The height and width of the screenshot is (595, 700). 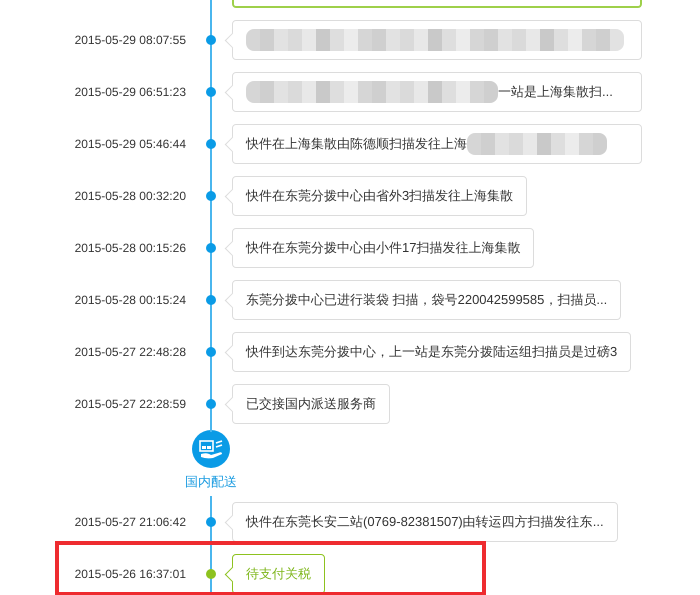 What do you see at coordinates (211, 482) in the screenshot?
I see `phase-label: 国内配送` at bounding box center [211, 482].